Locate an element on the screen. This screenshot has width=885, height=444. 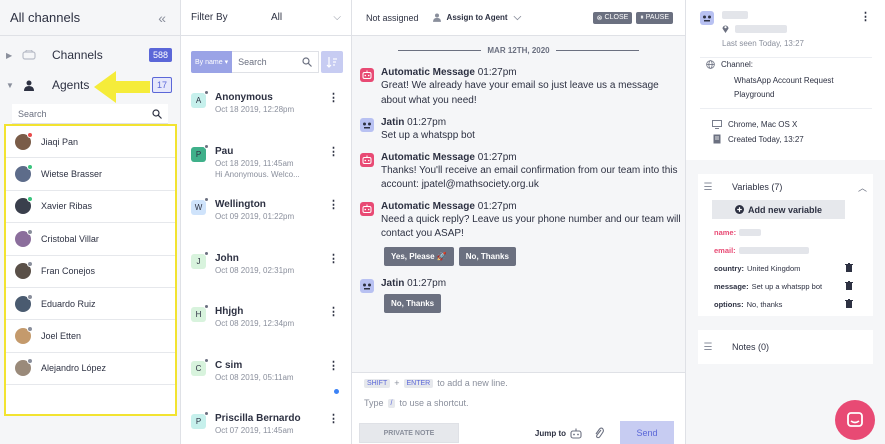
agent-list-item: Joel Etten is located at coordinates (90, 336).